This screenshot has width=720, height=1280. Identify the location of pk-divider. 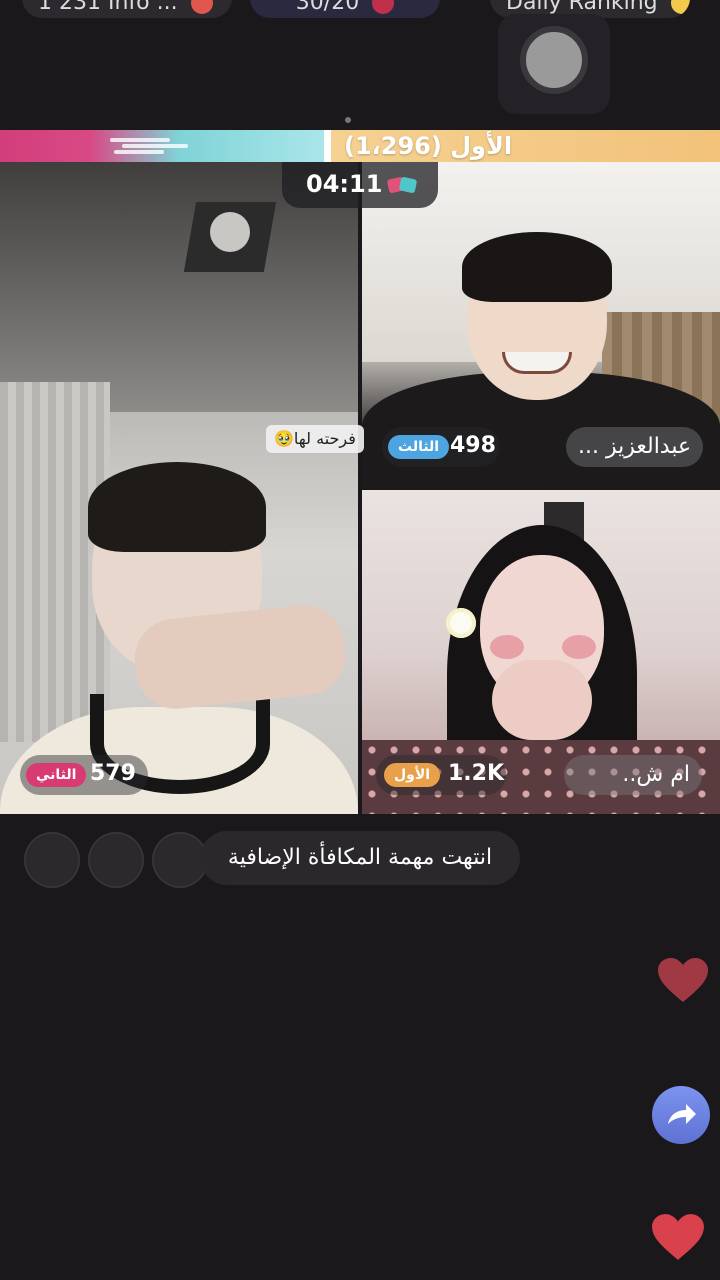
(327, 146).